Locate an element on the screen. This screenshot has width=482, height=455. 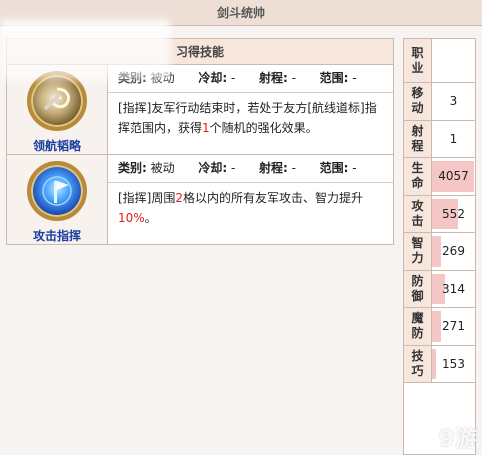
stat-row: 移动 3 is located at coordinates (439, 102).